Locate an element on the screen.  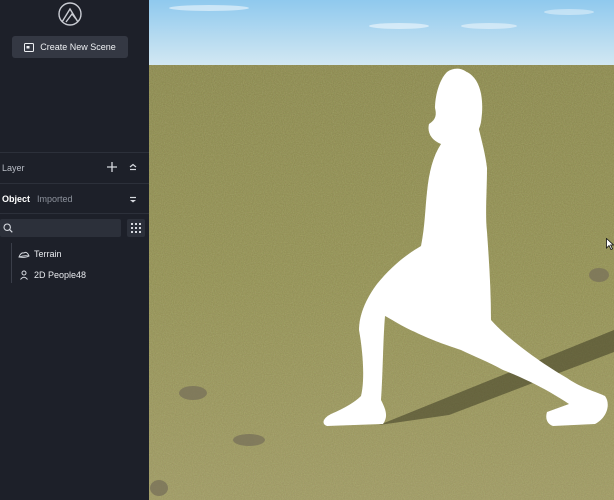
mouse-cursor-icon is located at coordinates (610, 244).